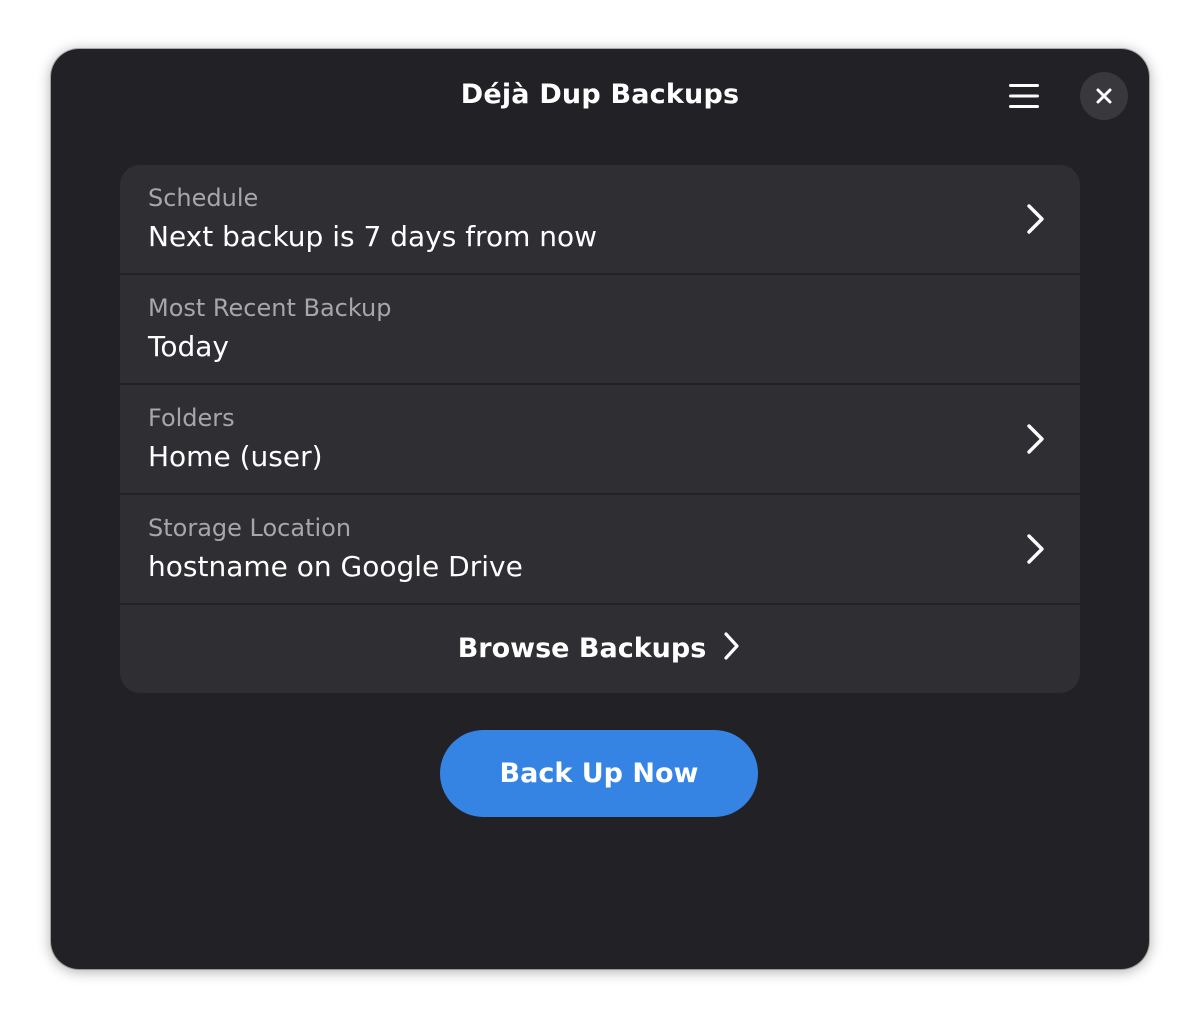 The image size is (1200, 1020). I want to click on row-subtitle: Storage Location, so click(250, 528).